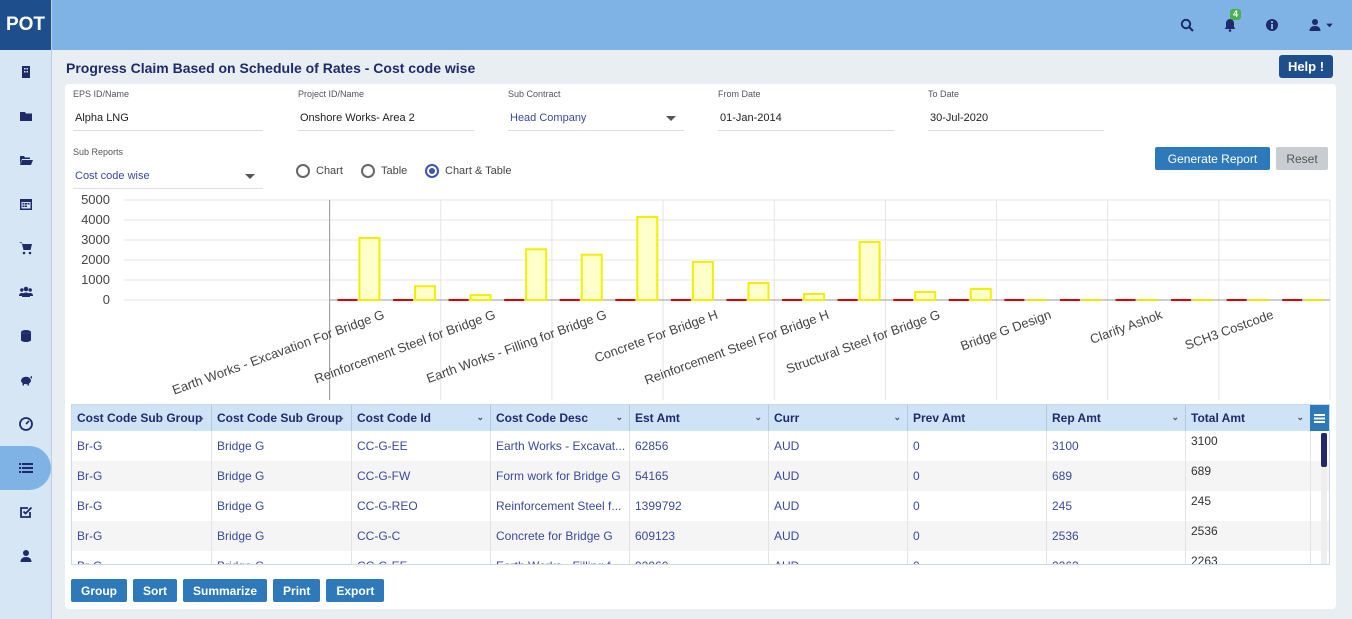  Describe the element at coordinates (838, 418) in the screenshot. I see `column-header: Curr ⌄` at that location.